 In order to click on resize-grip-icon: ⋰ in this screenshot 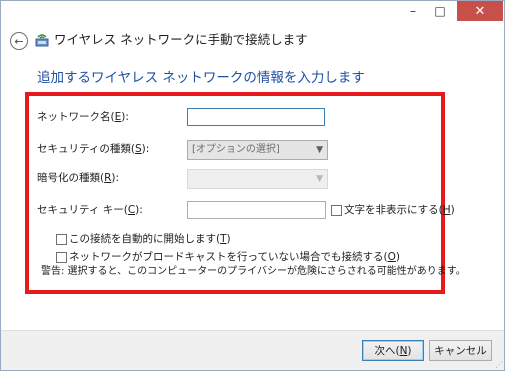, I will do `click(499, 364)`.